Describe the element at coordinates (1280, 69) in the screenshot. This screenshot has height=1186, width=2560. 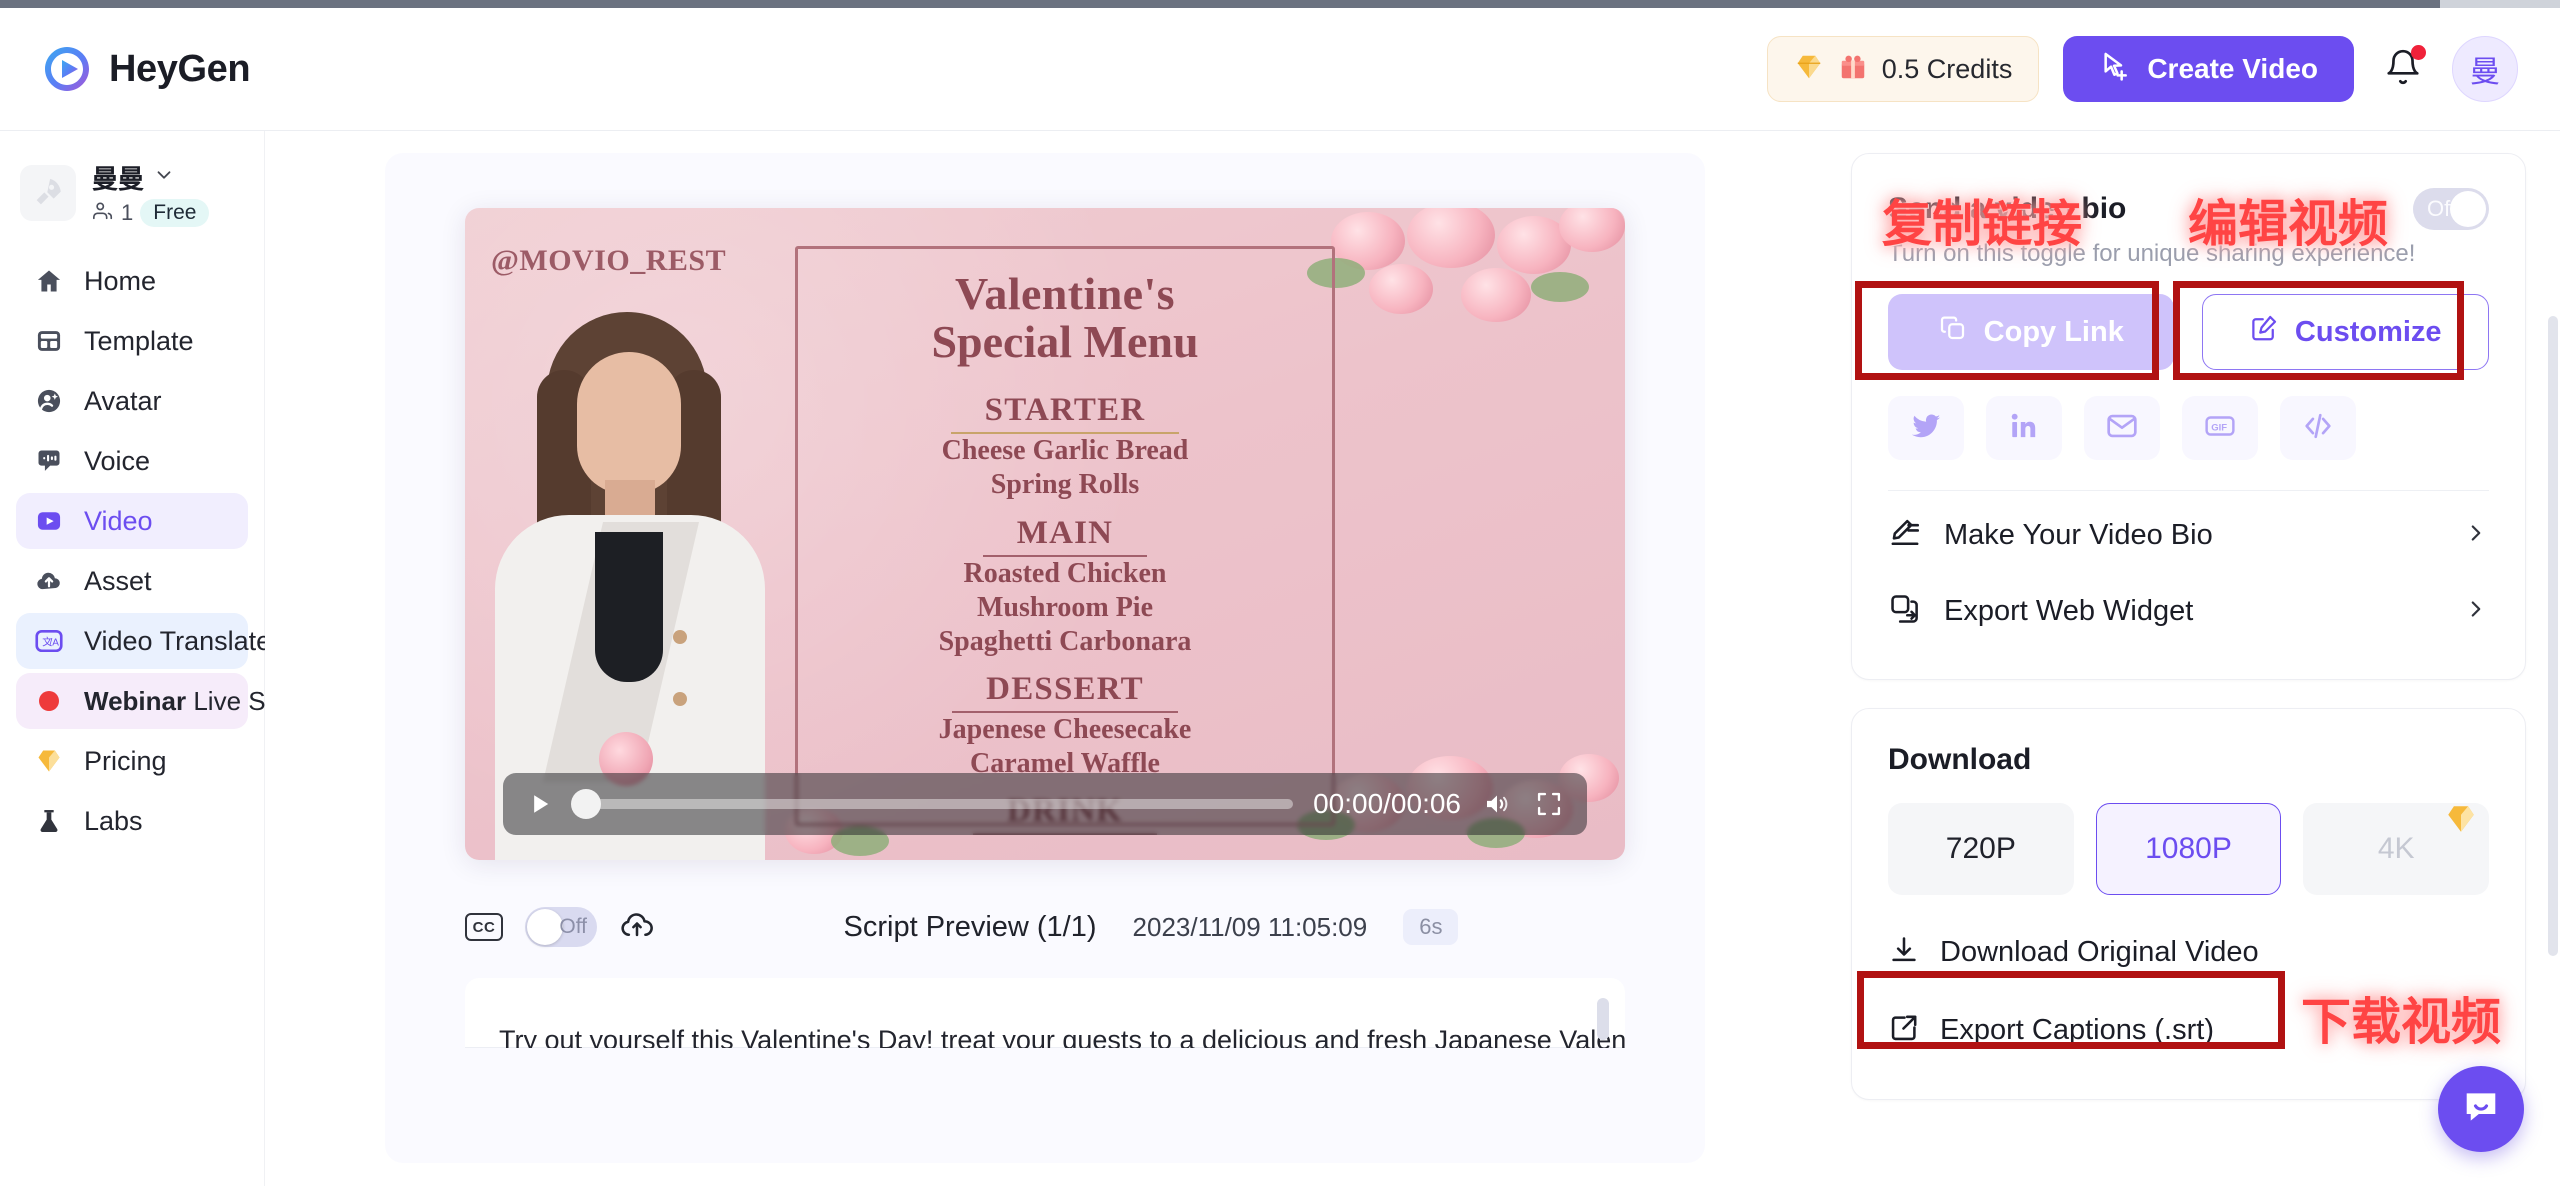
I see `app-header: HeyGen 0.5 Credits Create Video 曼` at that location.